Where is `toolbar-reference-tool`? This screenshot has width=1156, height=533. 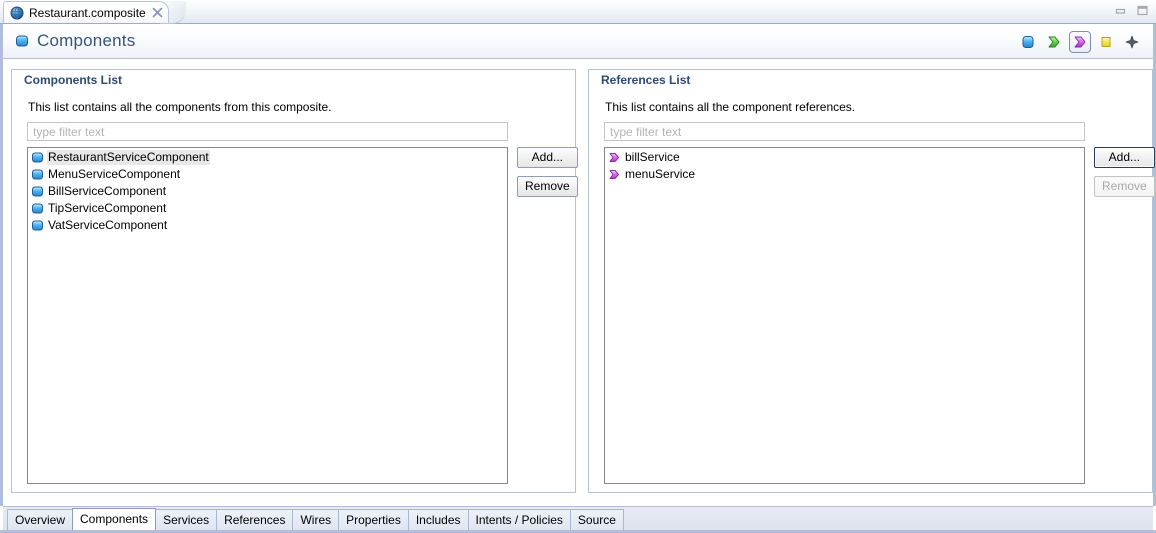
toolbar-reference-tool is located at coordinates (1080, 41).